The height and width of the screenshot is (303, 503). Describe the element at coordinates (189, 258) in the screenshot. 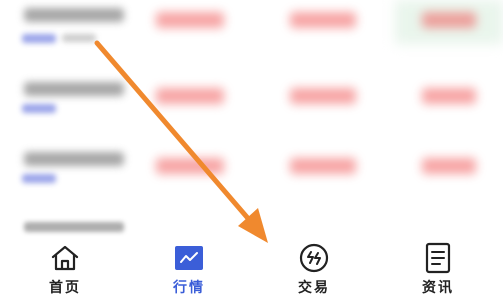

I see `market-chart-icon` at that location.